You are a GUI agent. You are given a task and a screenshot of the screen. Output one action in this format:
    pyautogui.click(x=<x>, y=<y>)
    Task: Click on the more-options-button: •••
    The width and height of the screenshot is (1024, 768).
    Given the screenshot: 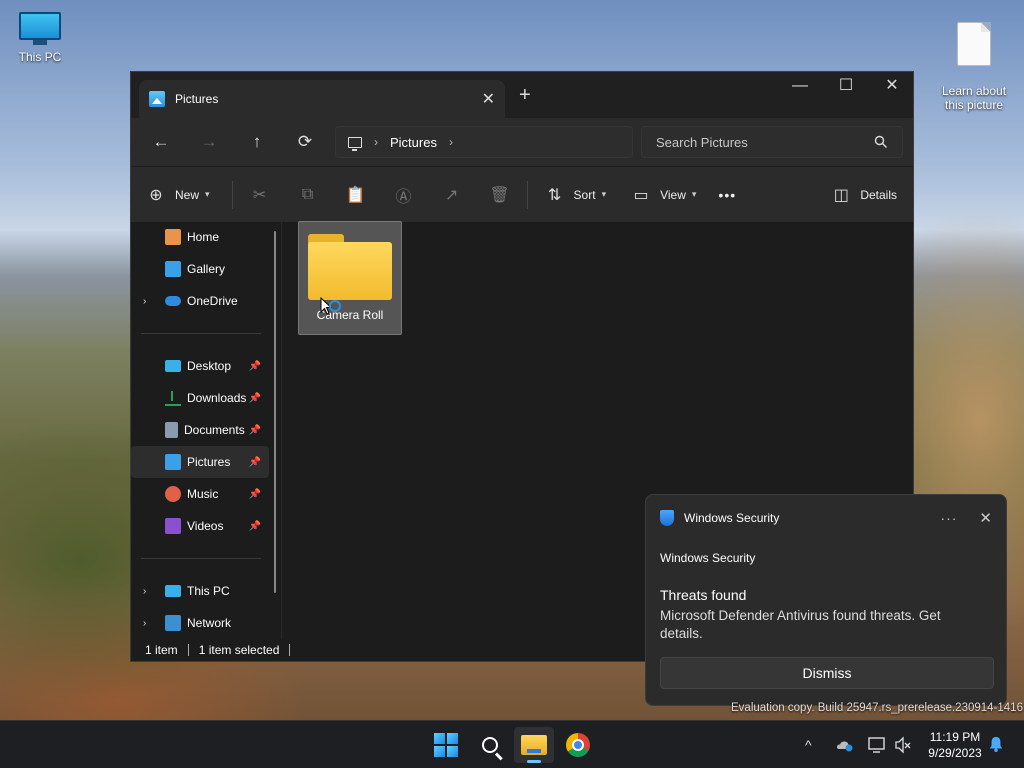 What is the action you would take?
    pyautogui.click(x=727, y=195)
    